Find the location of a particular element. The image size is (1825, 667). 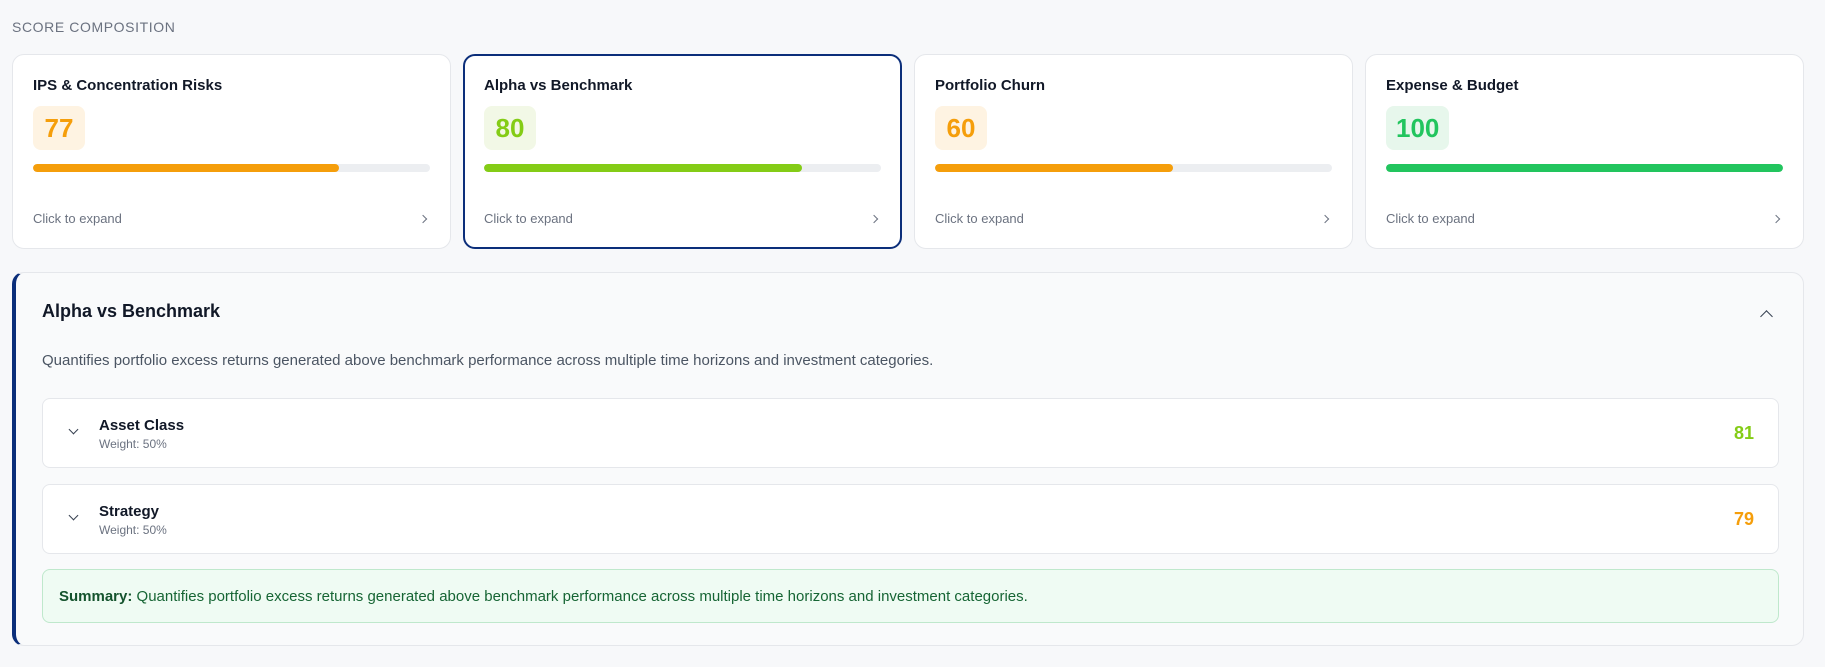

score-badge: 100 is located at coordinates (1418, 128).